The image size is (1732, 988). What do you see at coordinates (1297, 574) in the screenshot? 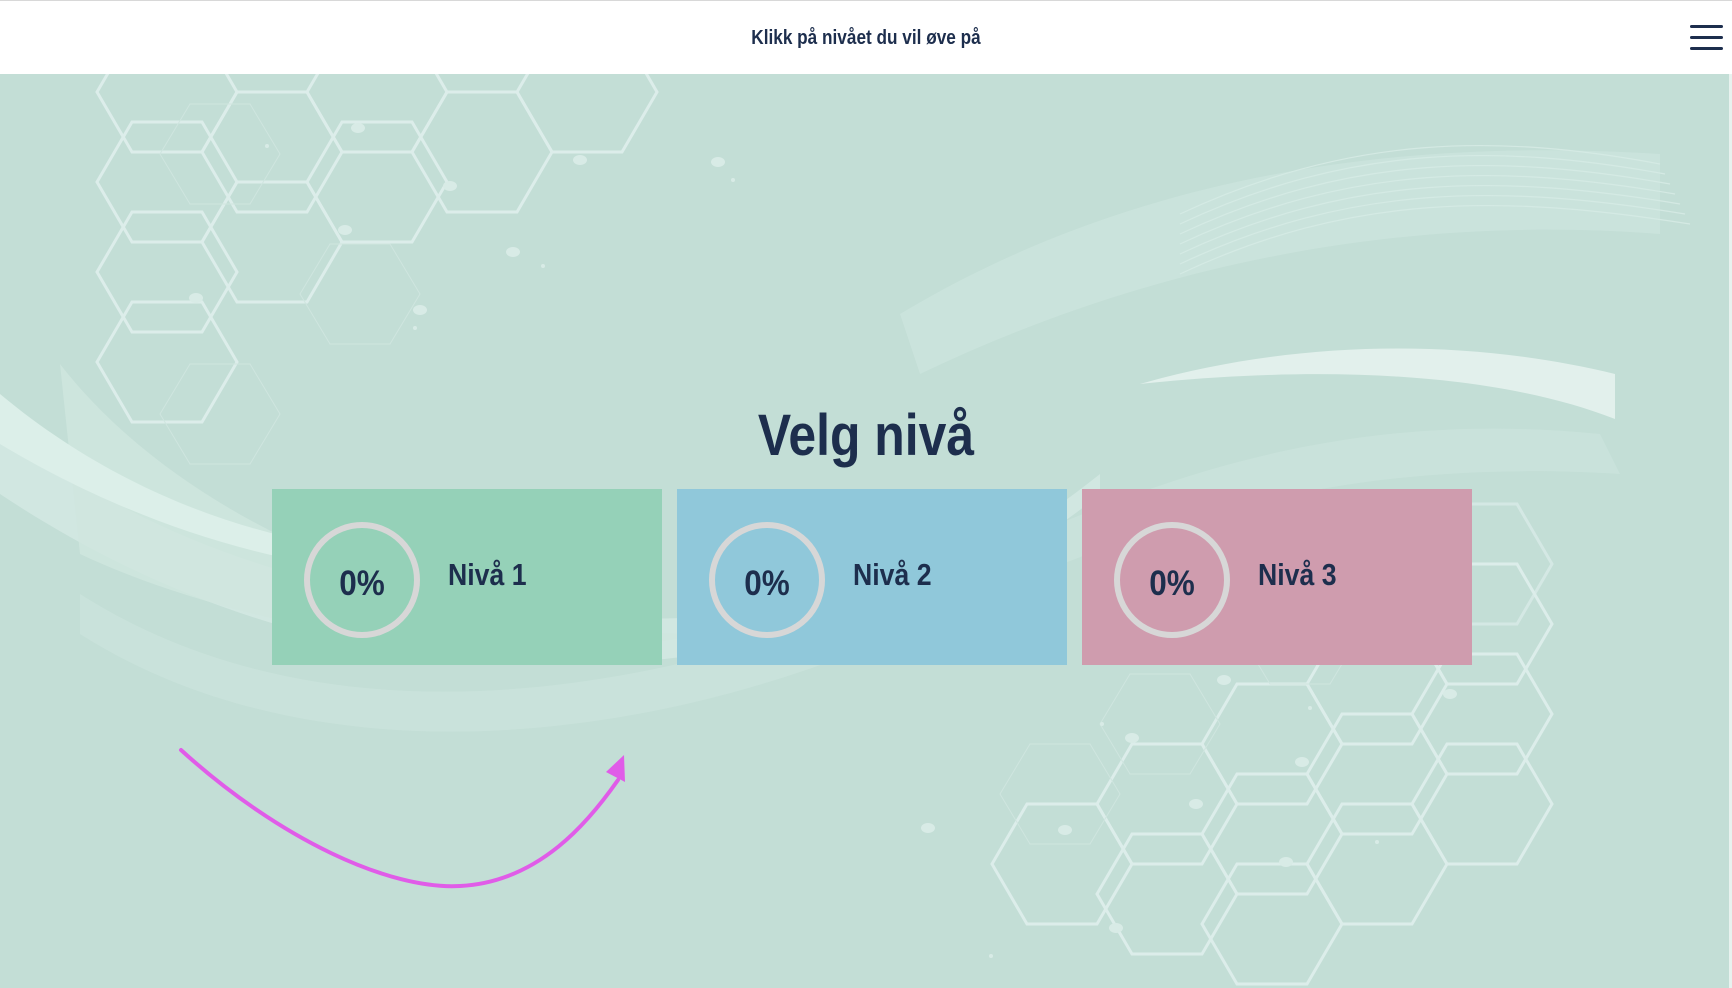
I see `level-label: Nivå 3` at bounding box center [1297, 574].